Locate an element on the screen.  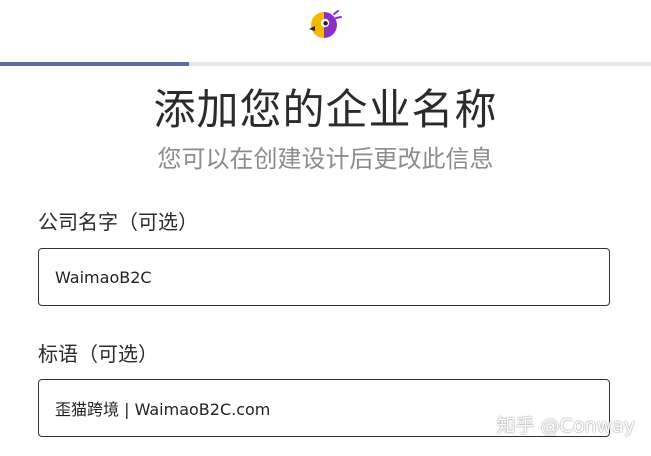
progress-bar is located at coordinates (325, 64).